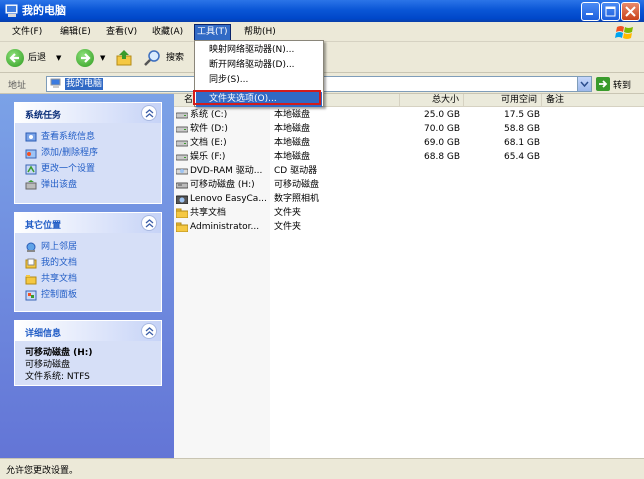 This screenshot has width=644, height=479. I want to click on maximize-icon, so click(610, 11).